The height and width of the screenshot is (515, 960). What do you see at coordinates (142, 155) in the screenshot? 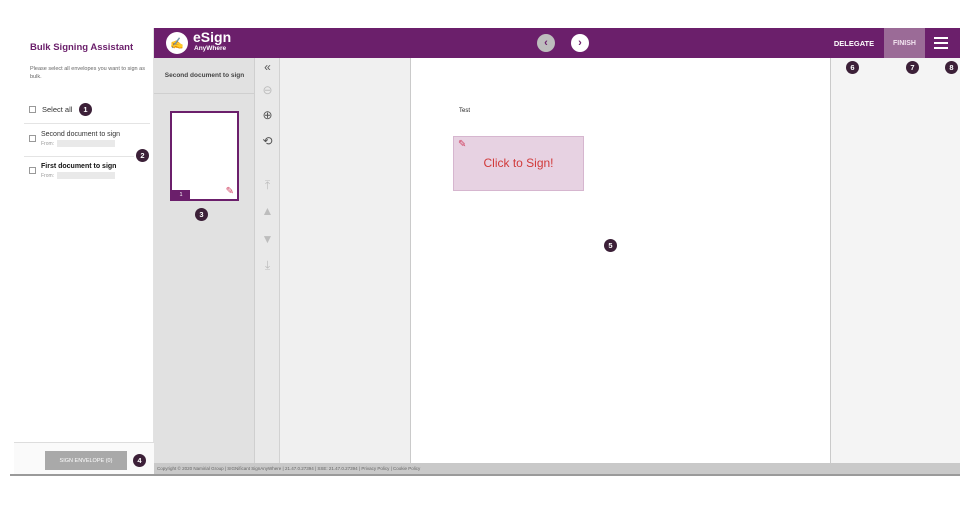
I see `callout-badge-2: 2` at bounding box center [142, 155].